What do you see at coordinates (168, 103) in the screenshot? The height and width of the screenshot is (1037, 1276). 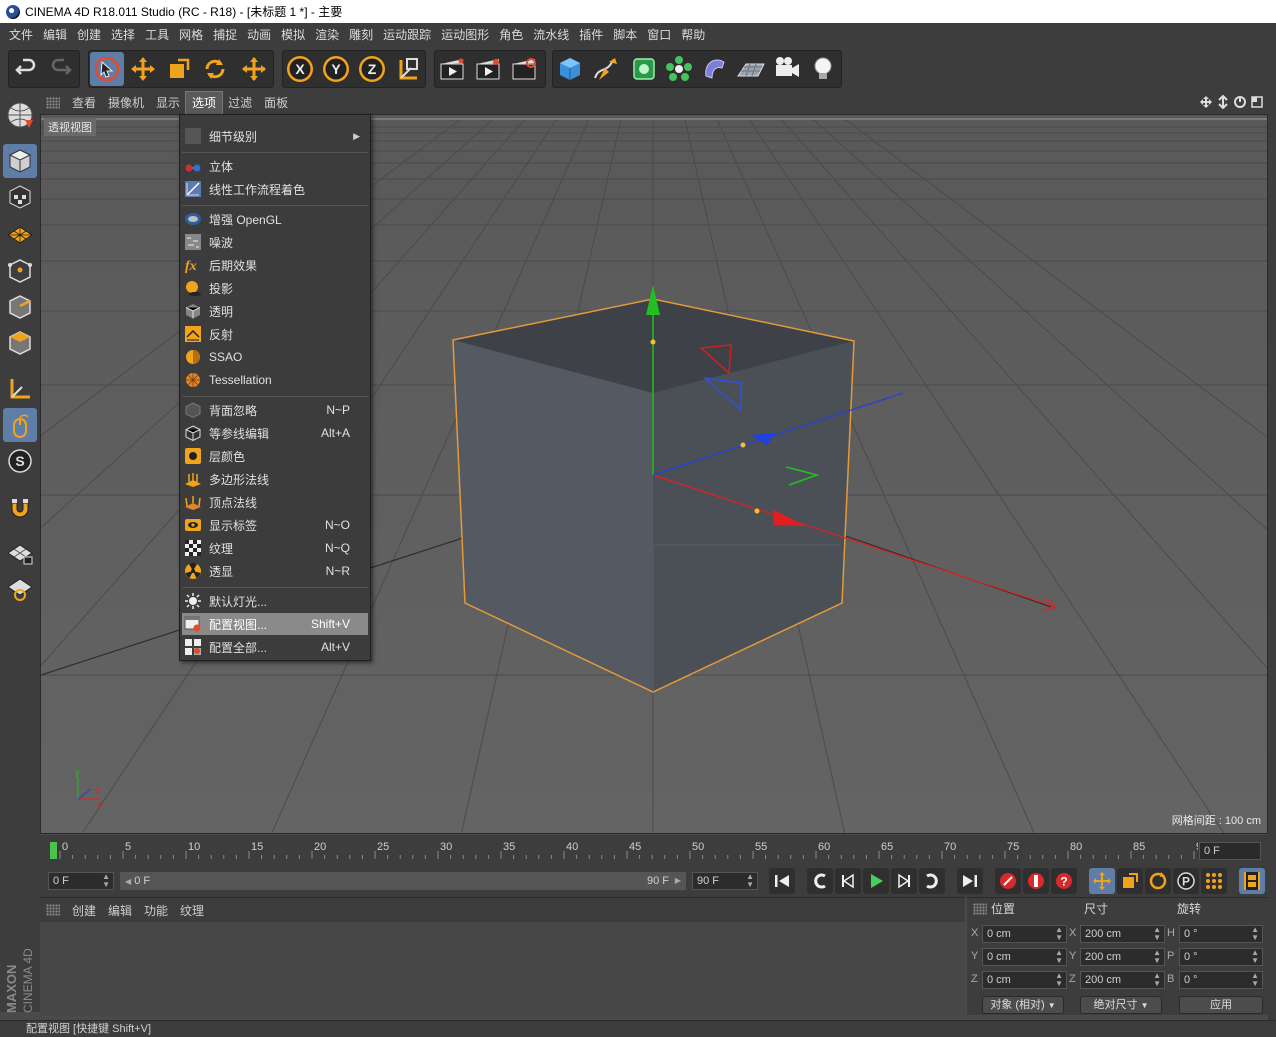 I see `viewport-menu-display: 显示` at bounding box center [168, 103].